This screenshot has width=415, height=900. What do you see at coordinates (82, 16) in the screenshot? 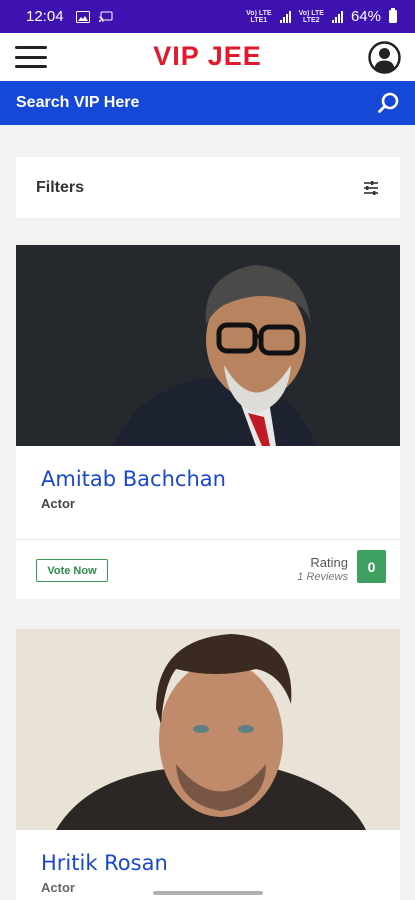
I see `gallery-icon` at bounding box center [82, 16].